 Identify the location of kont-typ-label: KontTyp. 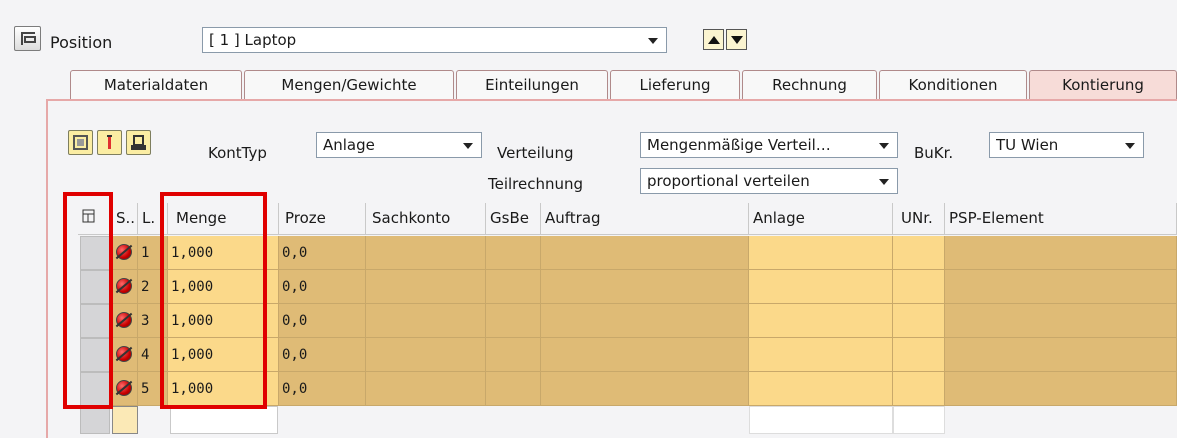
(237, 153).